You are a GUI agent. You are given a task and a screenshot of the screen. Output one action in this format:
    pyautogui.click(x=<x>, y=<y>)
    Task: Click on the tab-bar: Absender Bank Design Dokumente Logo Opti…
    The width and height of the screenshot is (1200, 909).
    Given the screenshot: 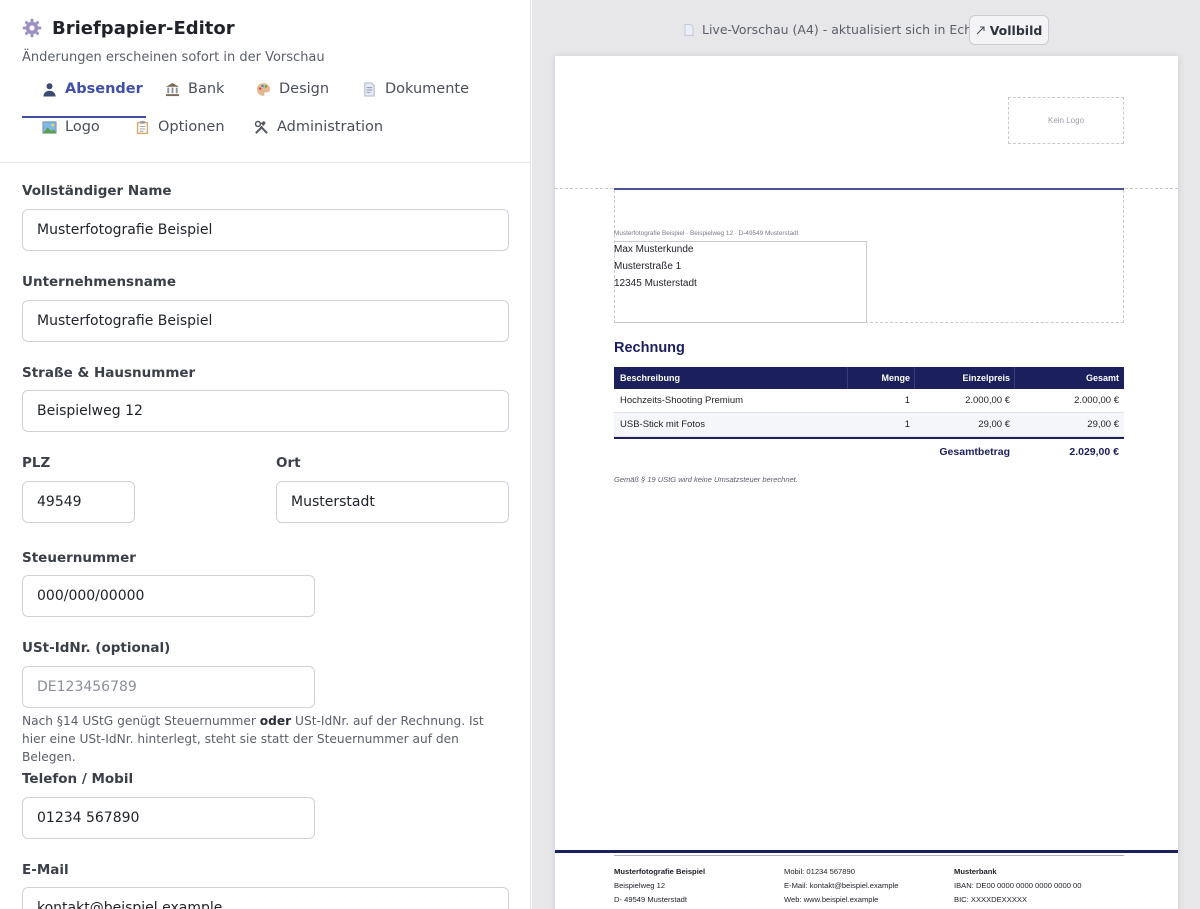 What is the action you would take?
    pyautogui.click(x=265, y=122)
    